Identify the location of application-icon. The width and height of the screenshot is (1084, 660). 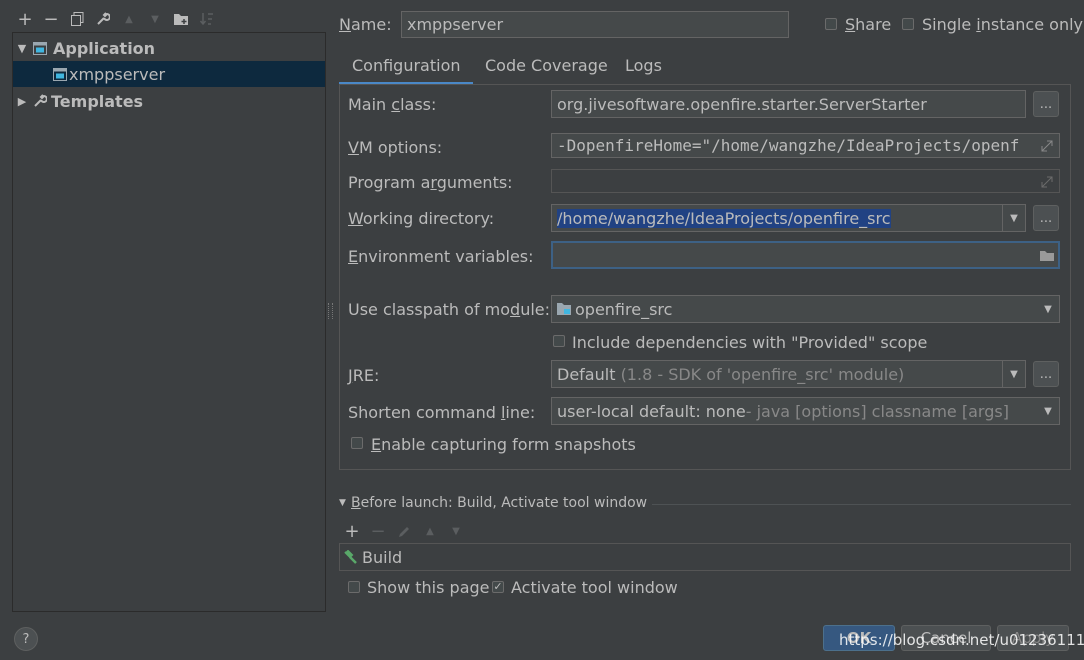
(41, 48).